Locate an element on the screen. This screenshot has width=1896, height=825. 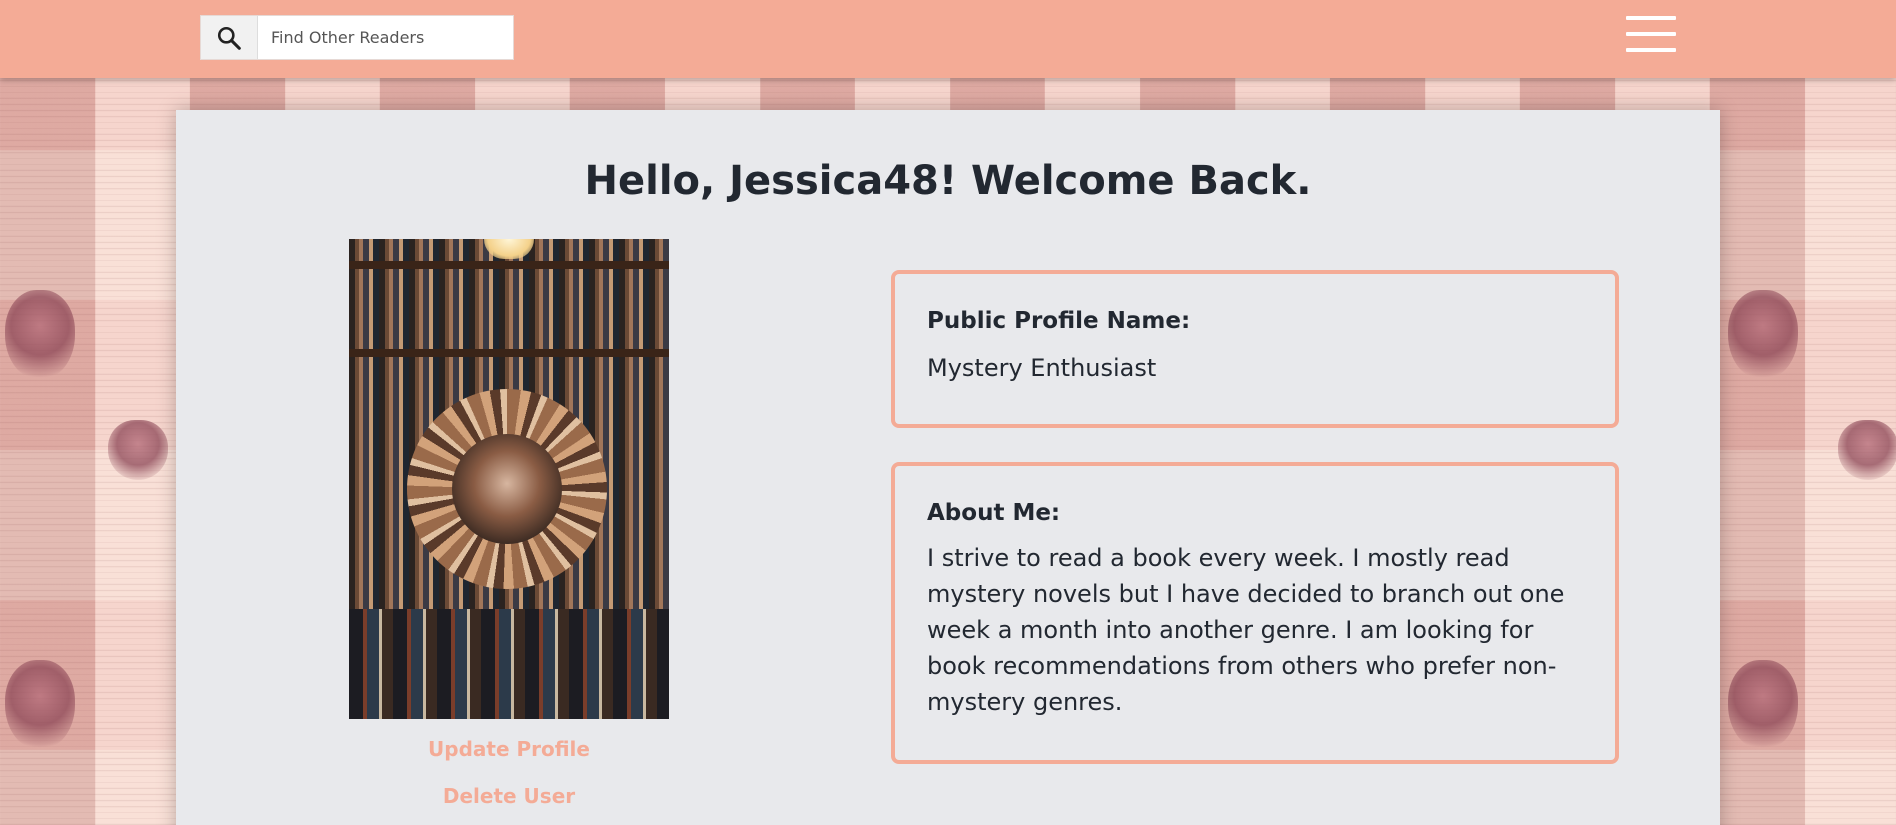
bottom-shelf is located at coordinates (509, 664).